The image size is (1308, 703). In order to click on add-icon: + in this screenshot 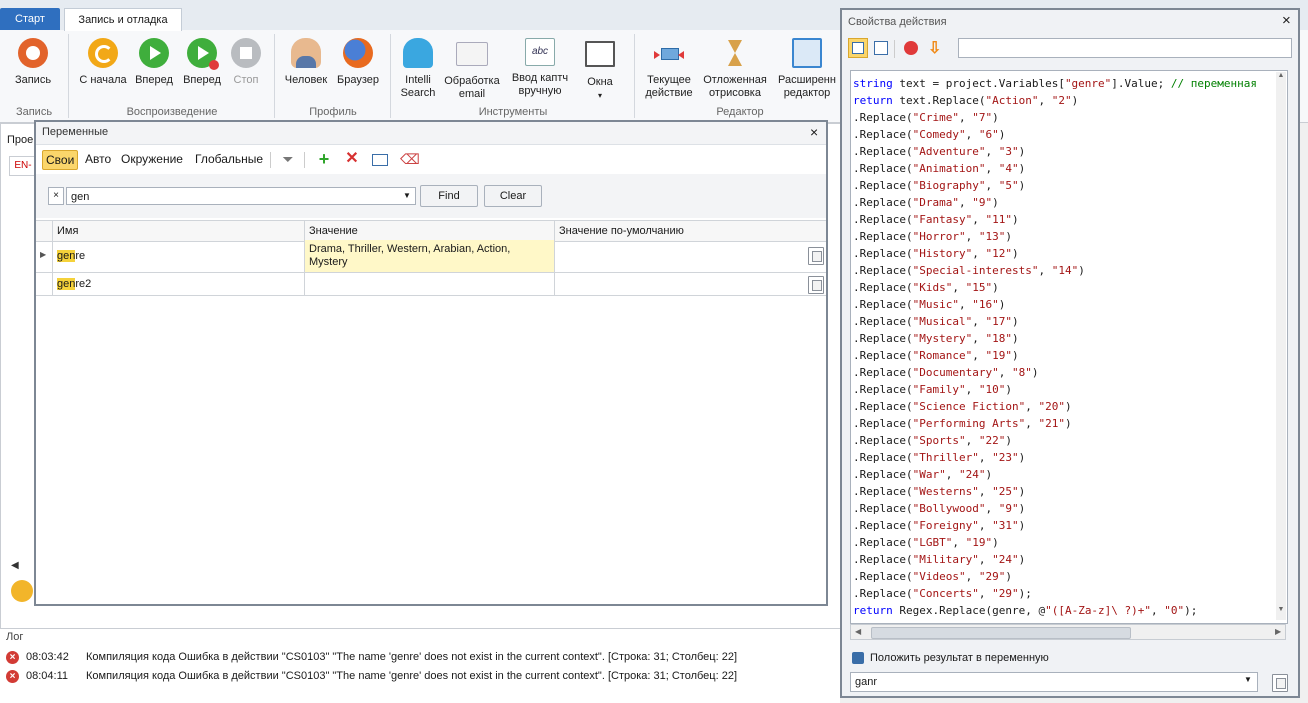, I will do `click(324, 159)`.